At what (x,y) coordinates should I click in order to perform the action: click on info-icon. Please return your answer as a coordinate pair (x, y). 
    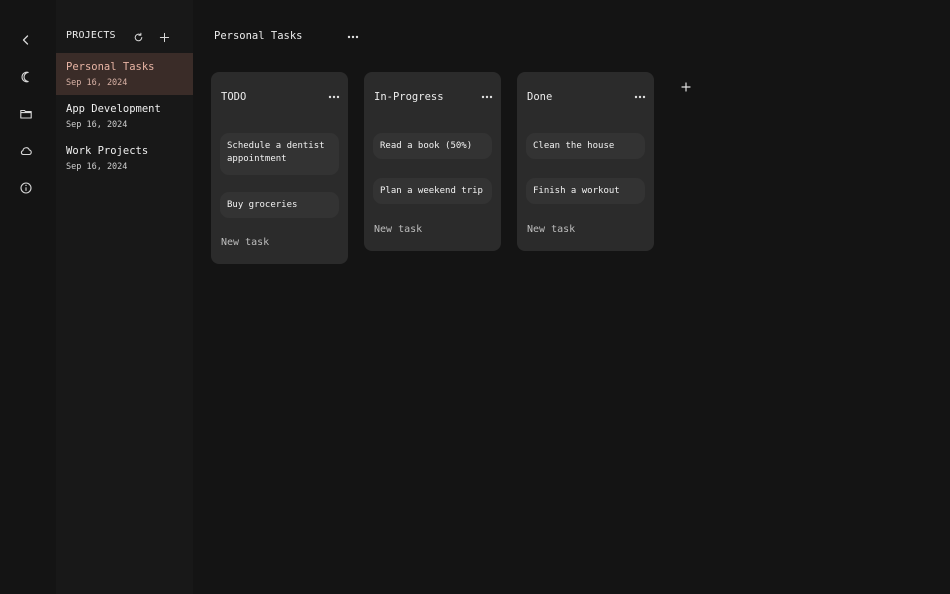
    Looking at the image, I should click on (26, 188).